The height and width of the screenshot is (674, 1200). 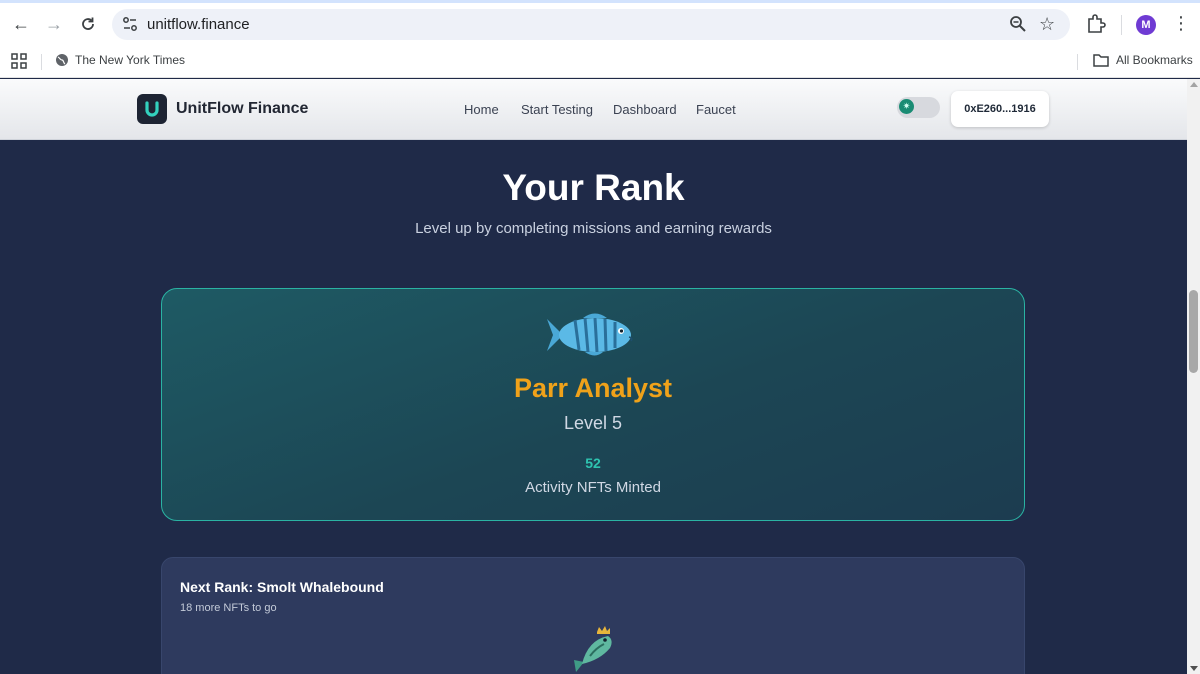 I want to click on rank-level: Level 5, so click(x=593, y=423).